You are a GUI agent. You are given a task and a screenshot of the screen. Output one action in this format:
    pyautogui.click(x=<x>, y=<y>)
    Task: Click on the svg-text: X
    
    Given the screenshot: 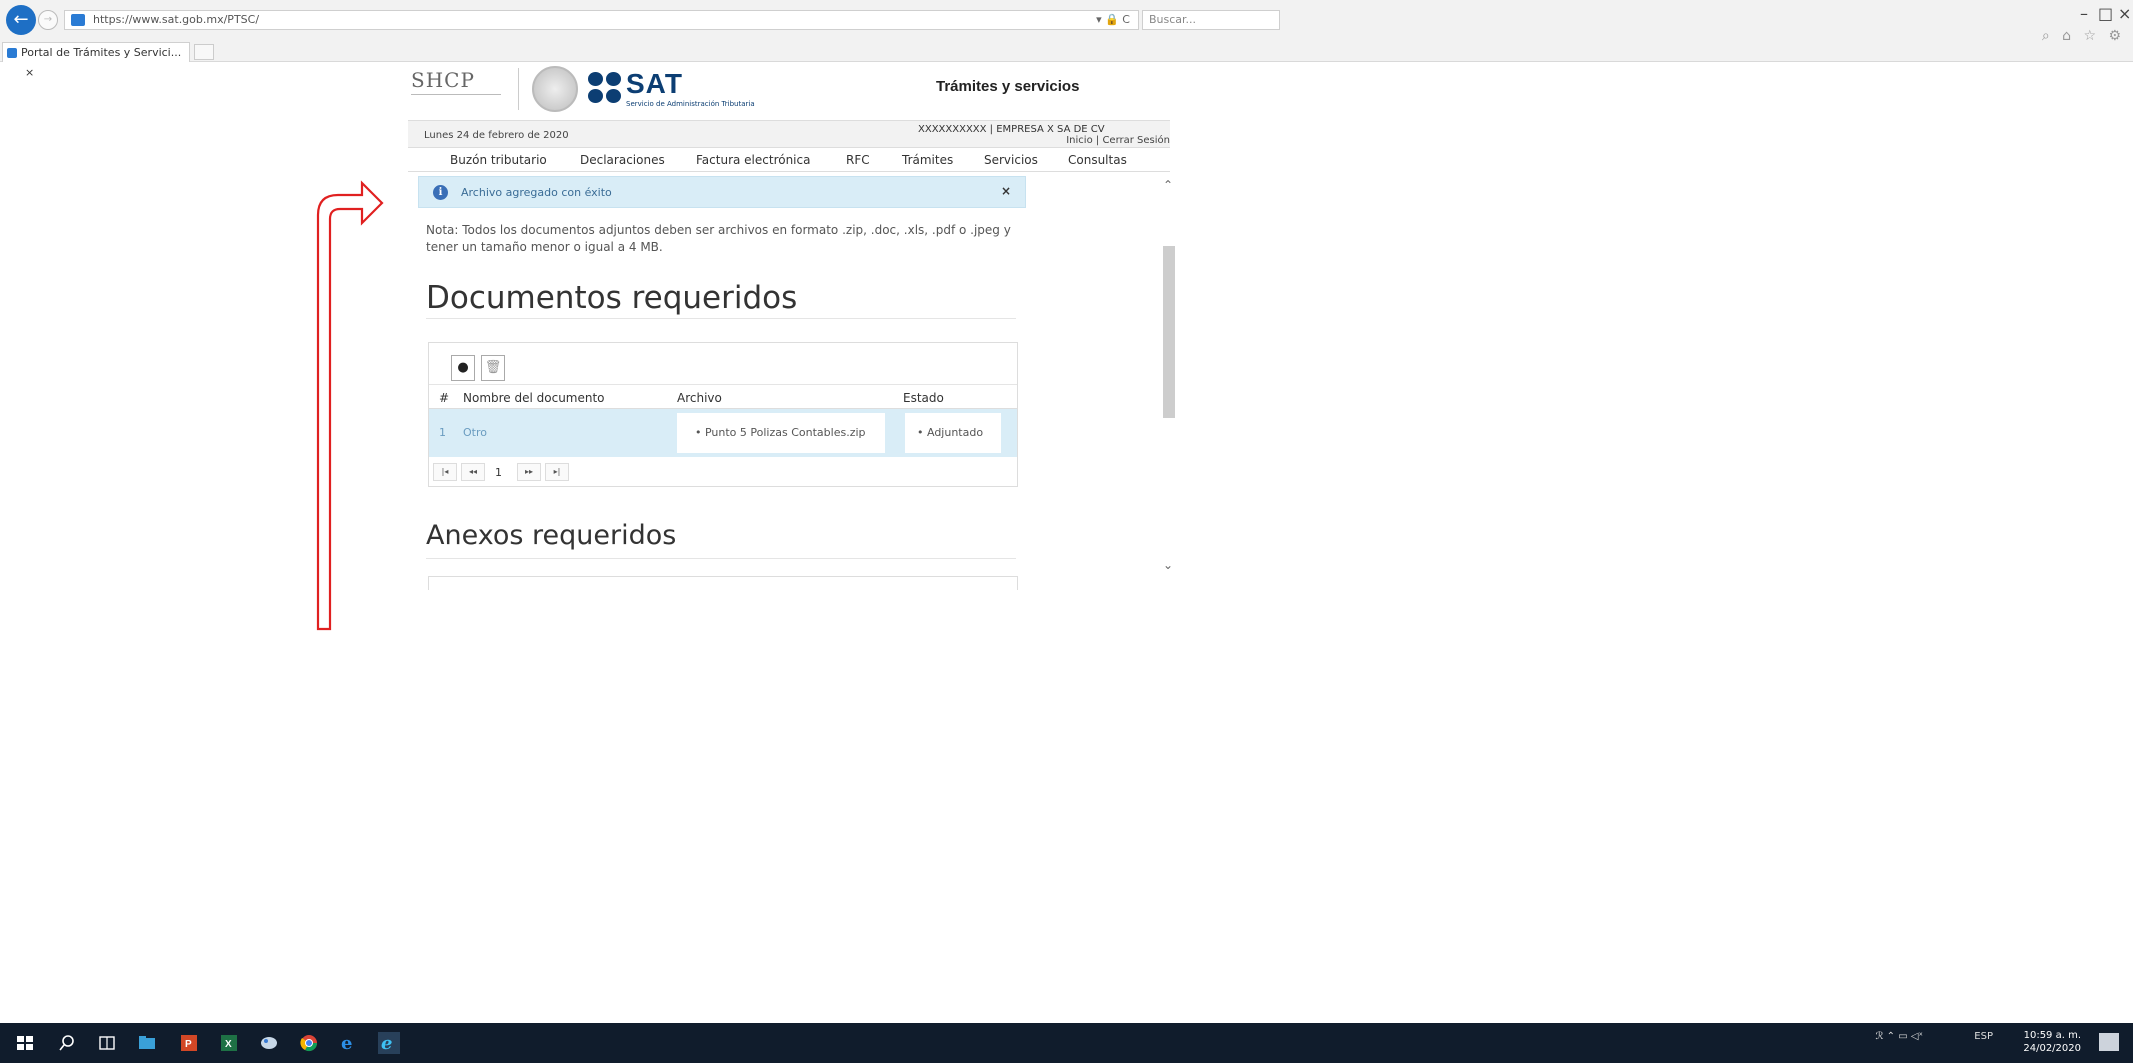 What is the action you would take?
    pyautogui.click(x=228, y=1044)
    